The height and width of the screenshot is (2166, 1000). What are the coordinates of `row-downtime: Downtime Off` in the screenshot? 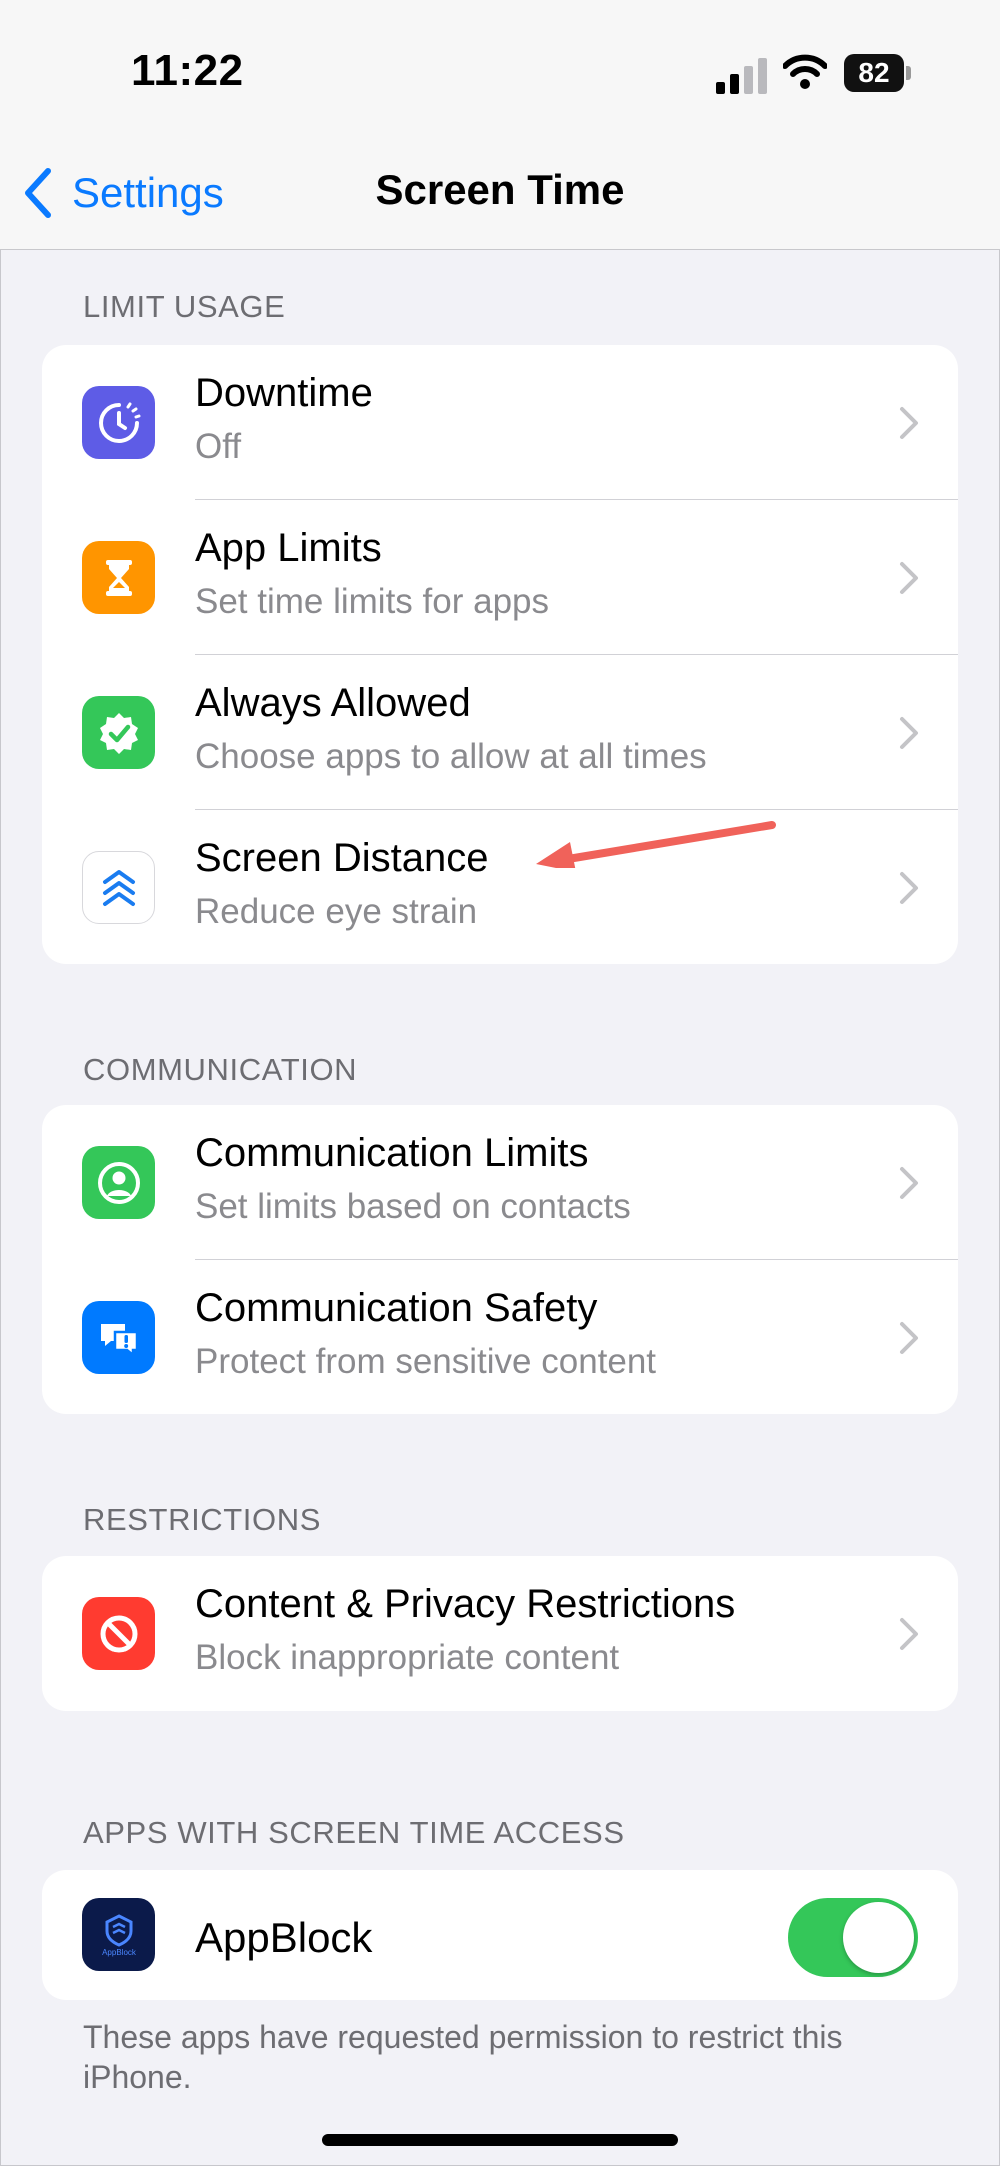 It's located at (500, 422).